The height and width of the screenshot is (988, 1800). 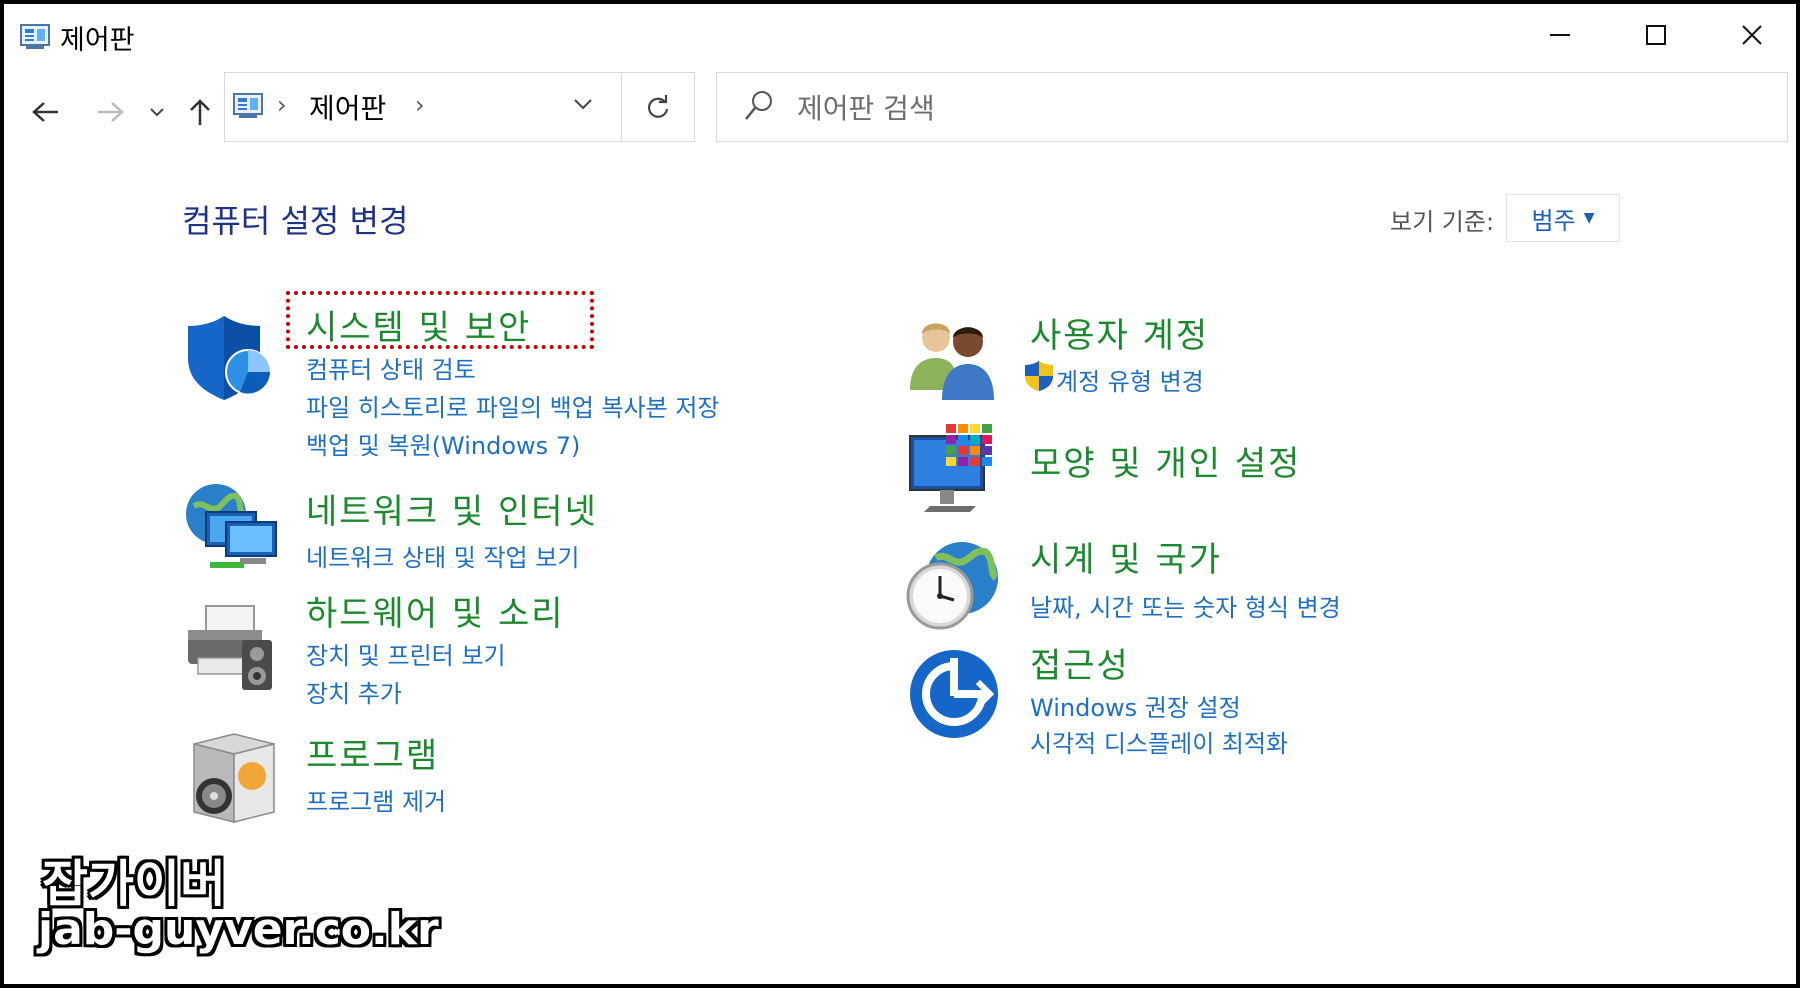 I want to click on uac-shield-icon, so click(x=1039, y=376).